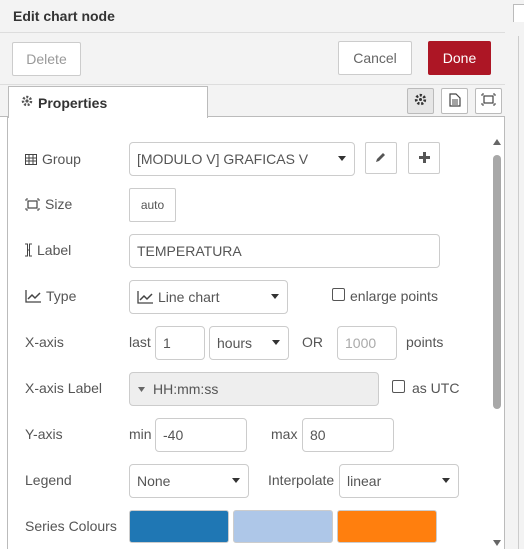  What do you see at coordinates (252, 101) in the screenshot?
I see `tab-bar: Properties` at bounding box center [252, 101].